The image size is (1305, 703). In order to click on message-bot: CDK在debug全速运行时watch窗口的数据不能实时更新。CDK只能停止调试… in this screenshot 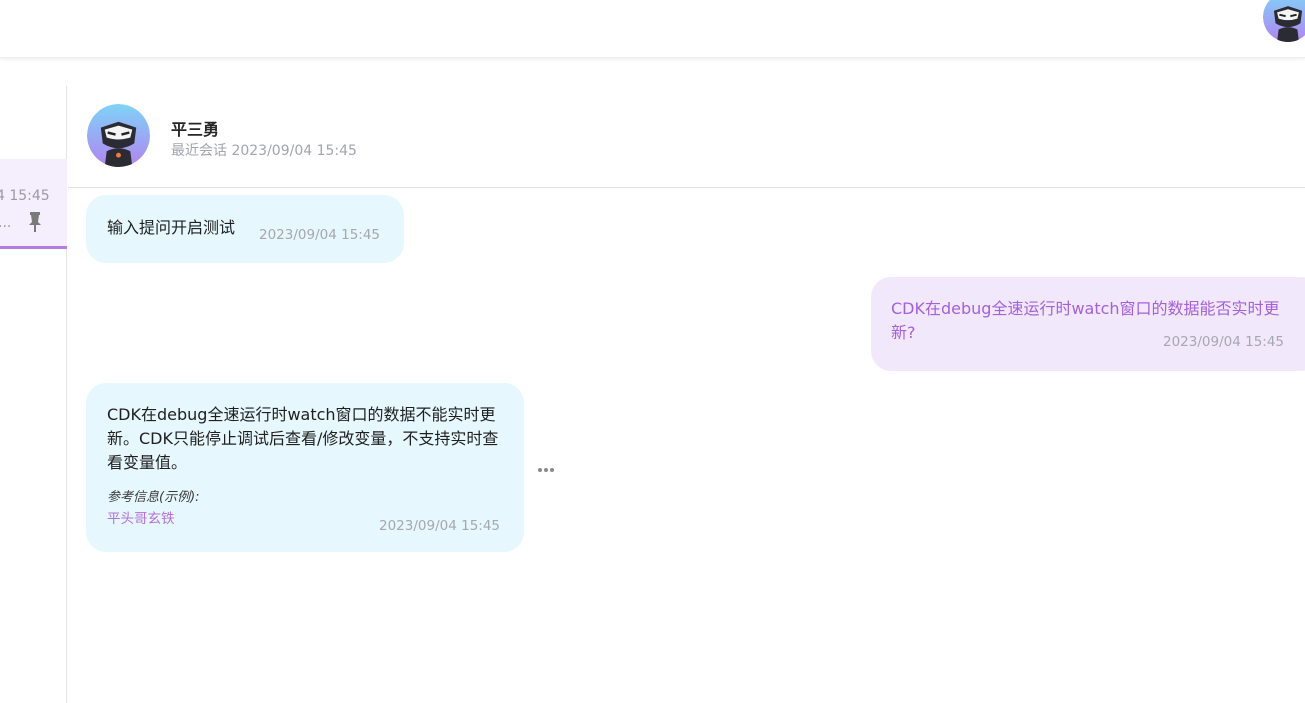, I will do `click(305, 467)`.